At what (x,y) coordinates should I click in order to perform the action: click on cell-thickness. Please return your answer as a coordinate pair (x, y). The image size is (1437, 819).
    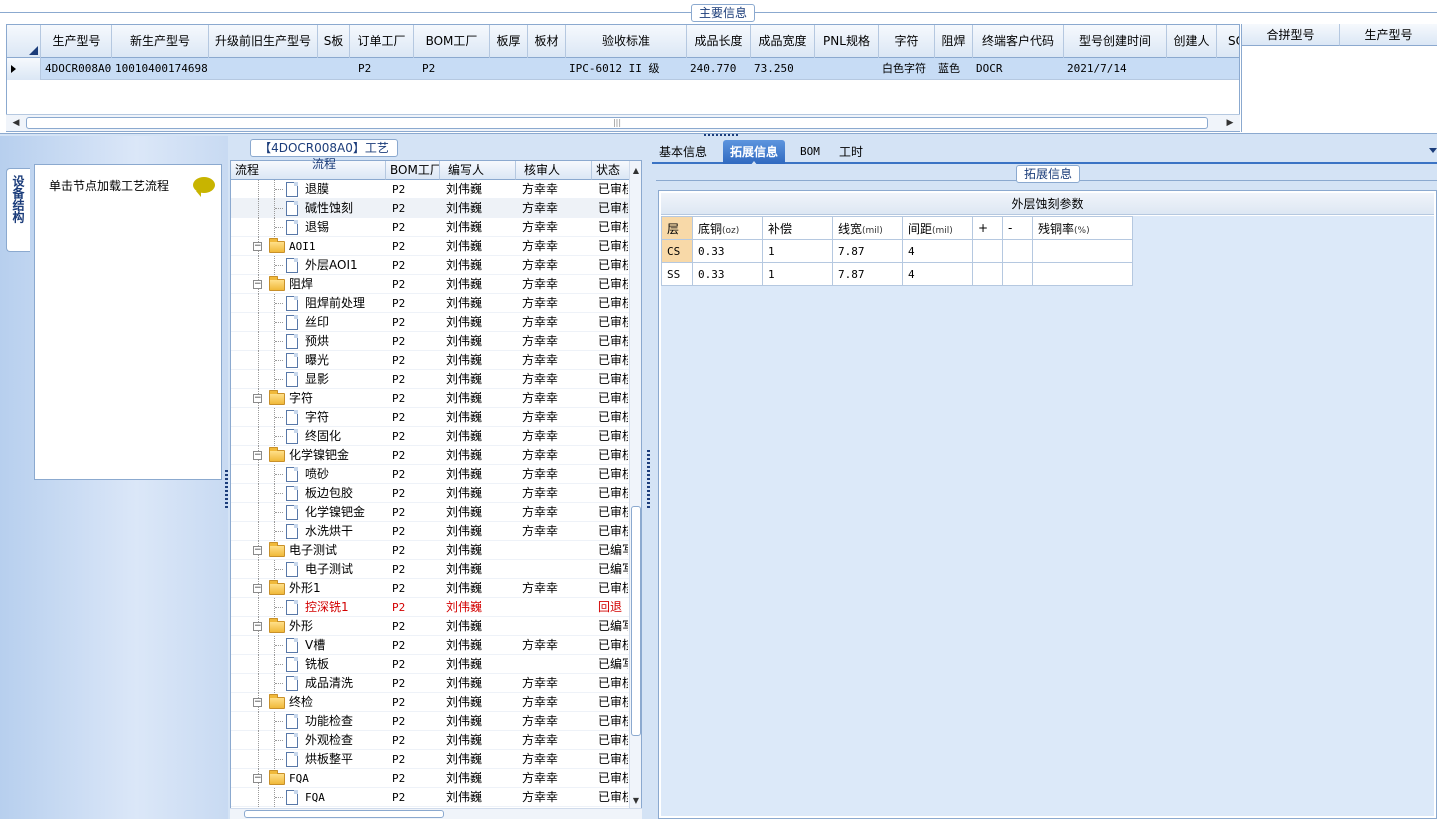
    Looking at the image, I should click on (509, 69).